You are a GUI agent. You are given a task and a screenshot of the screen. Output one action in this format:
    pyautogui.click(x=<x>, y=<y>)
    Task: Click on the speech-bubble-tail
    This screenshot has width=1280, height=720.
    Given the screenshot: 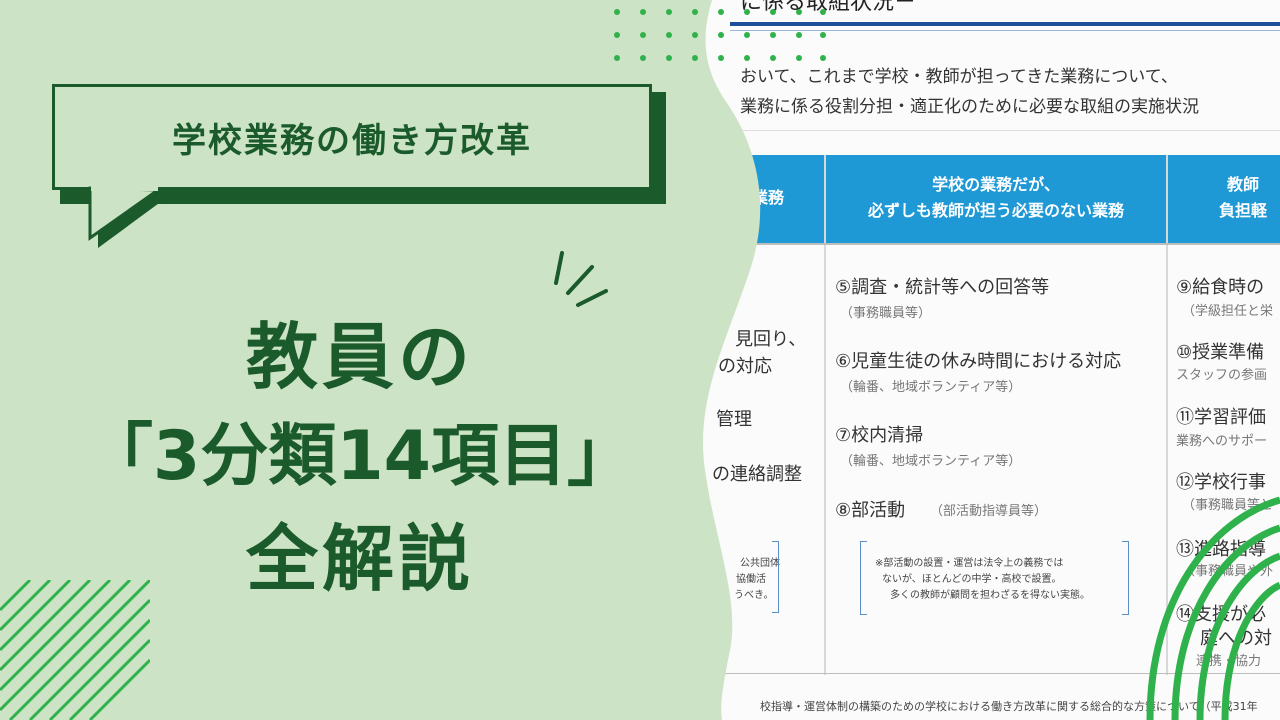 What is the action you would take?
    pyautogui.click(x=127, y=217)
    